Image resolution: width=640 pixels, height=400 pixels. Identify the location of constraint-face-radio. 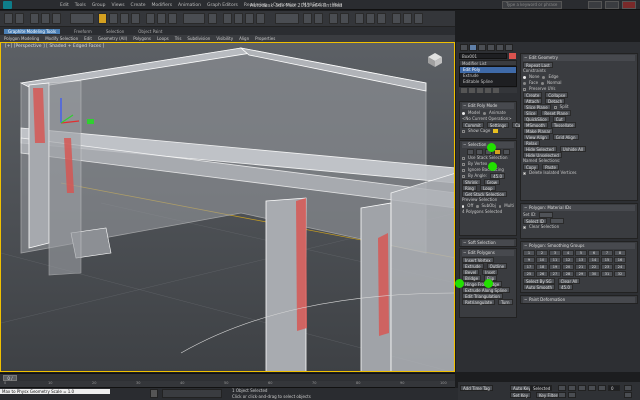
(524, 83).